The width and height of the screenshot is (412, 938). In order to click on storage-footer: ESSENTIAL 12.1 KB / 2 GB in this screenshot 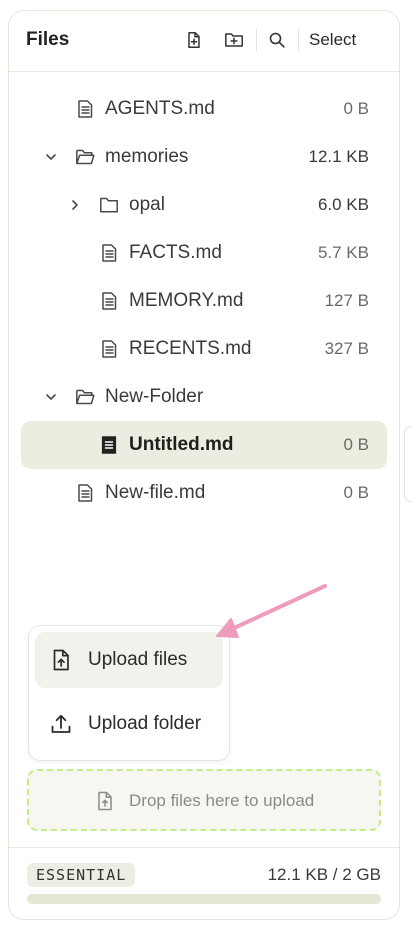, I will do `click(204, 883)`.